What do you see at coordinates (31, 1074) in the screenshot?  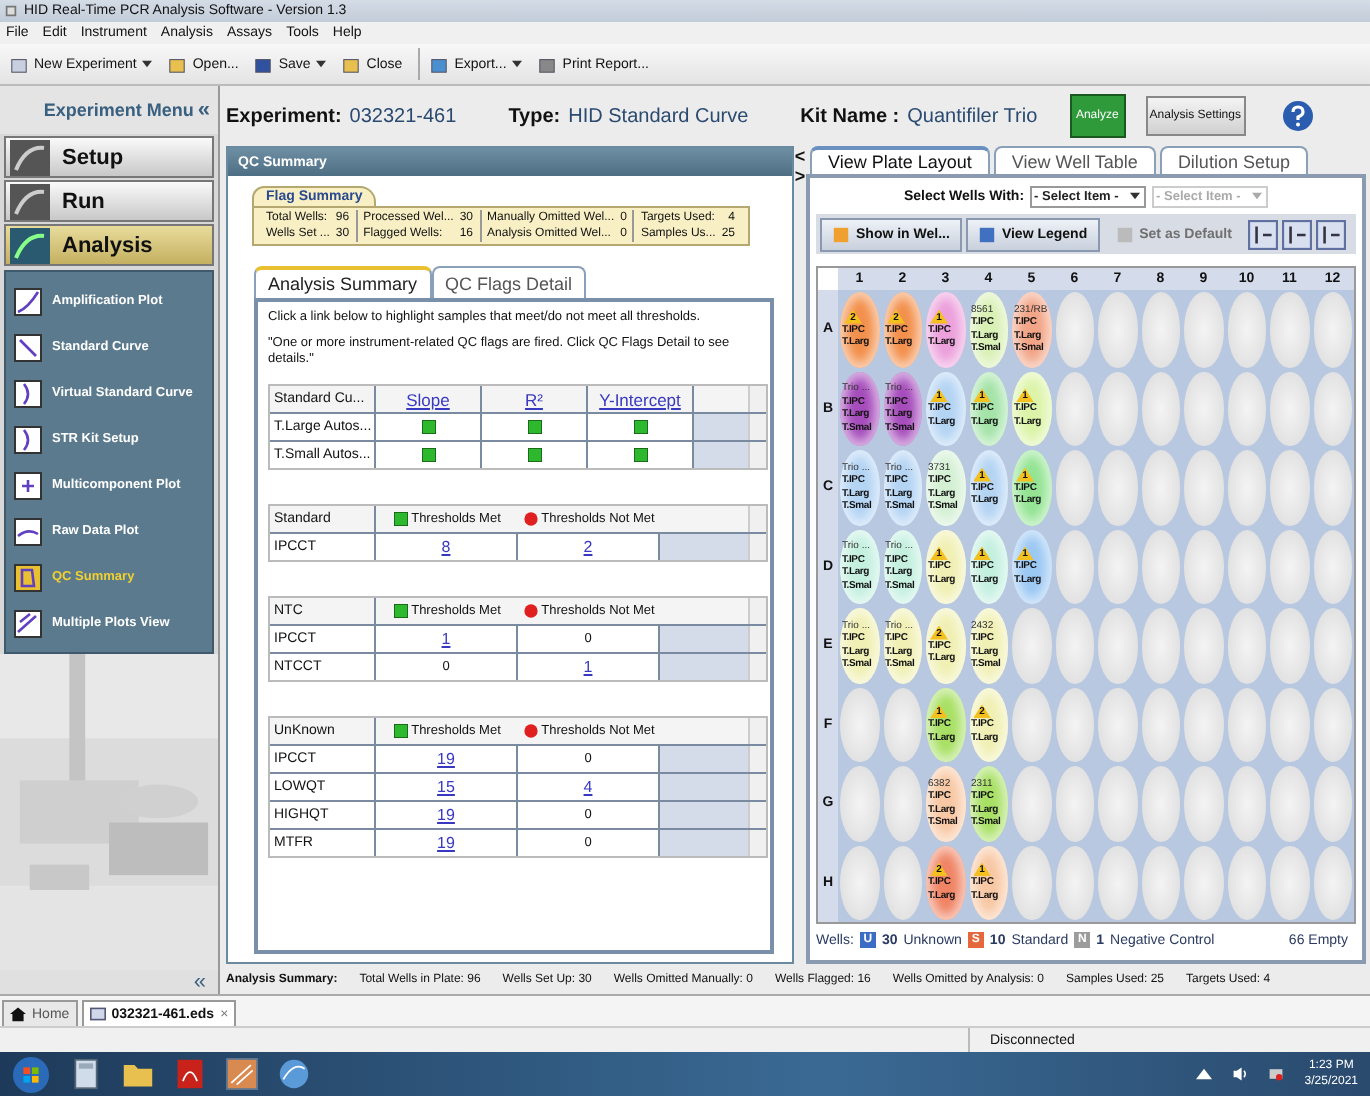 I see `start-button` at bounding box center [31, 1074].